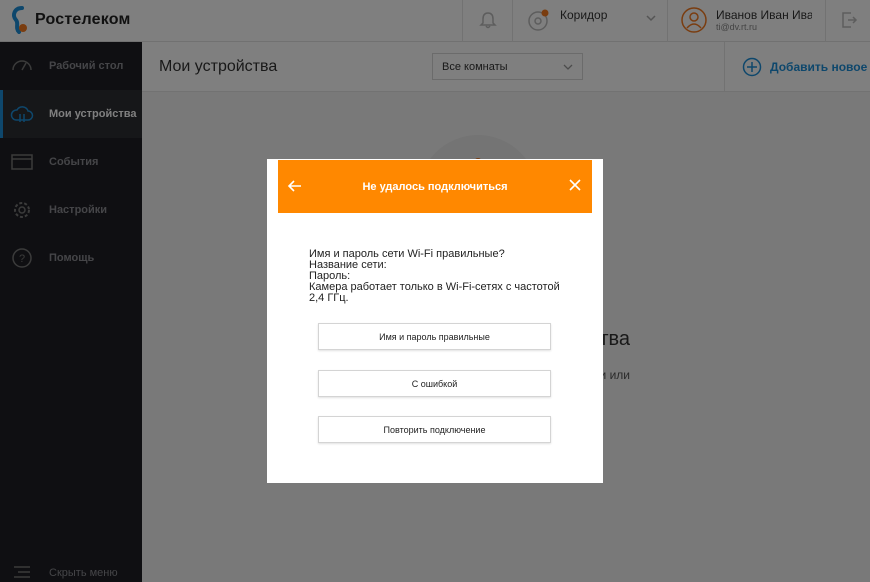 The image size is (870, 582). Describe the element at coordinates (575, 185) in the screenshot. I see `close-icon` at that location.